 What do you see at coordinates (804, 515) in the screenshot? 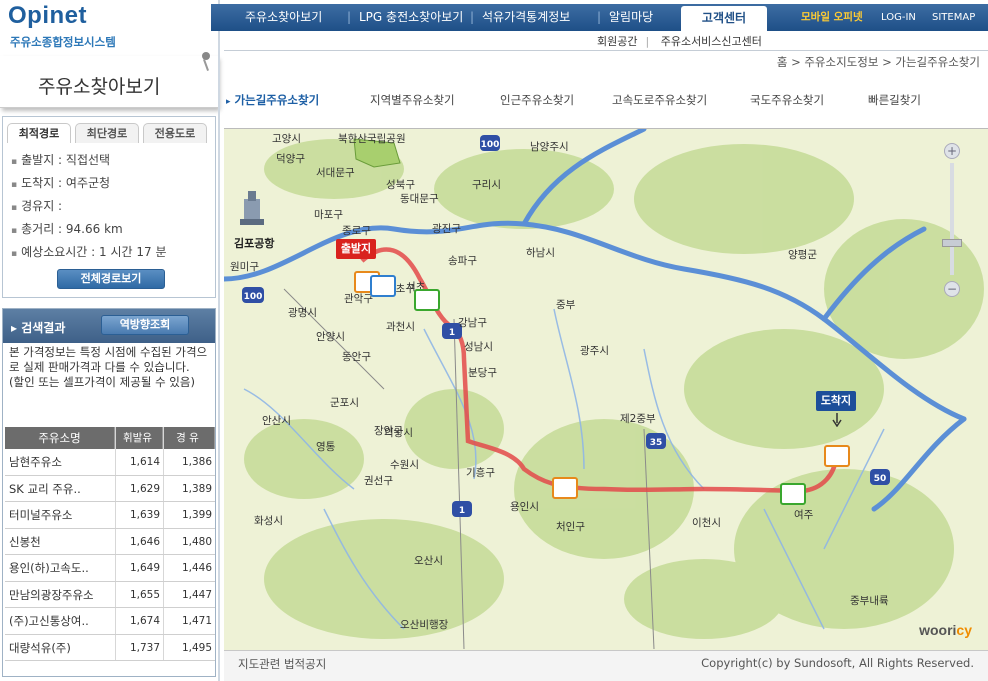
I see `map-place-label: 여주` at bounding box center [804, 515].